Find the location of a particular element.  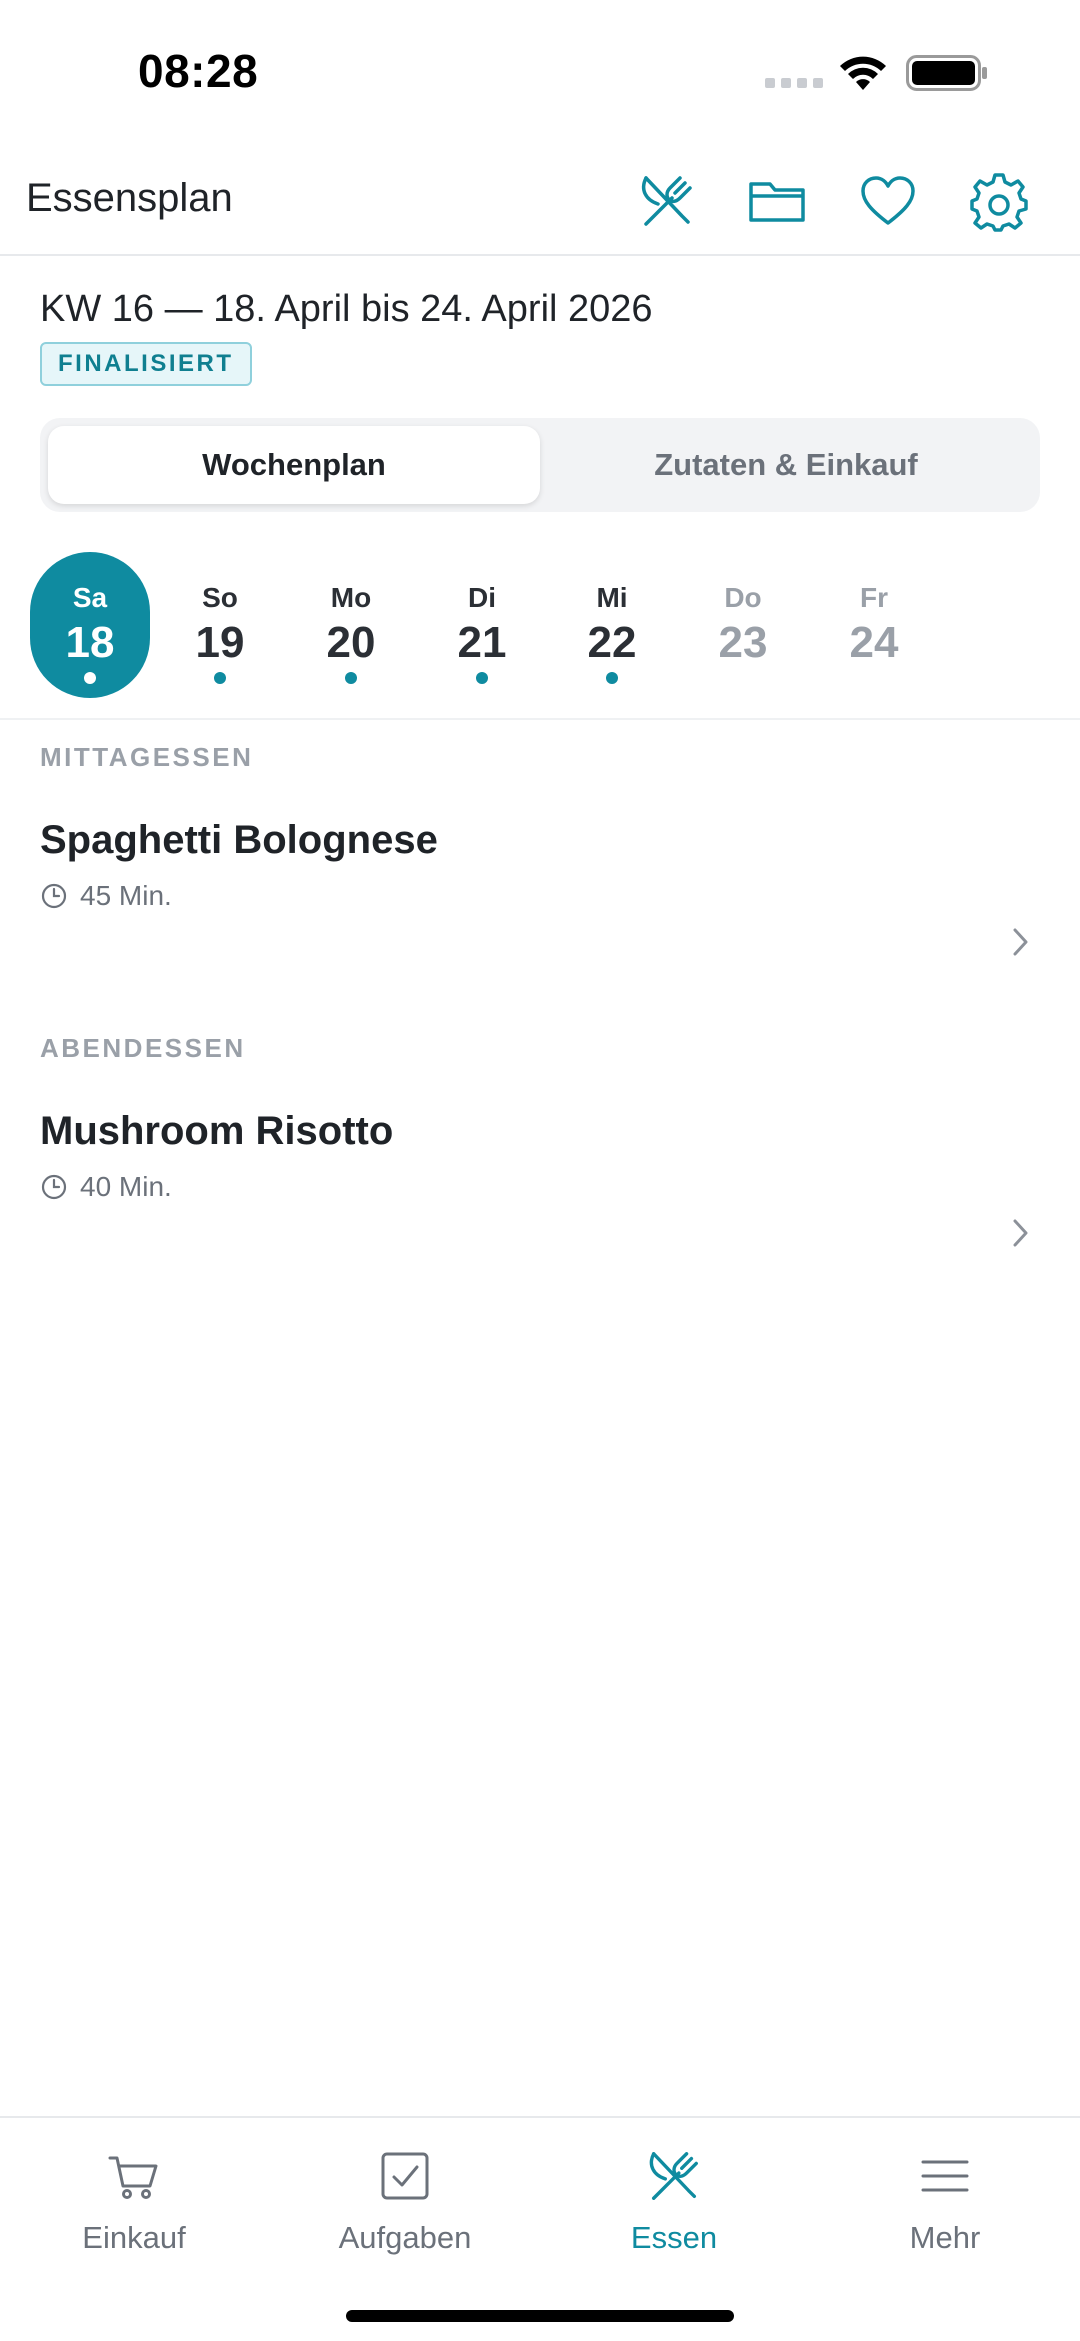

meal-time-text: 40 Min. is located at coordinates (126, 1186).